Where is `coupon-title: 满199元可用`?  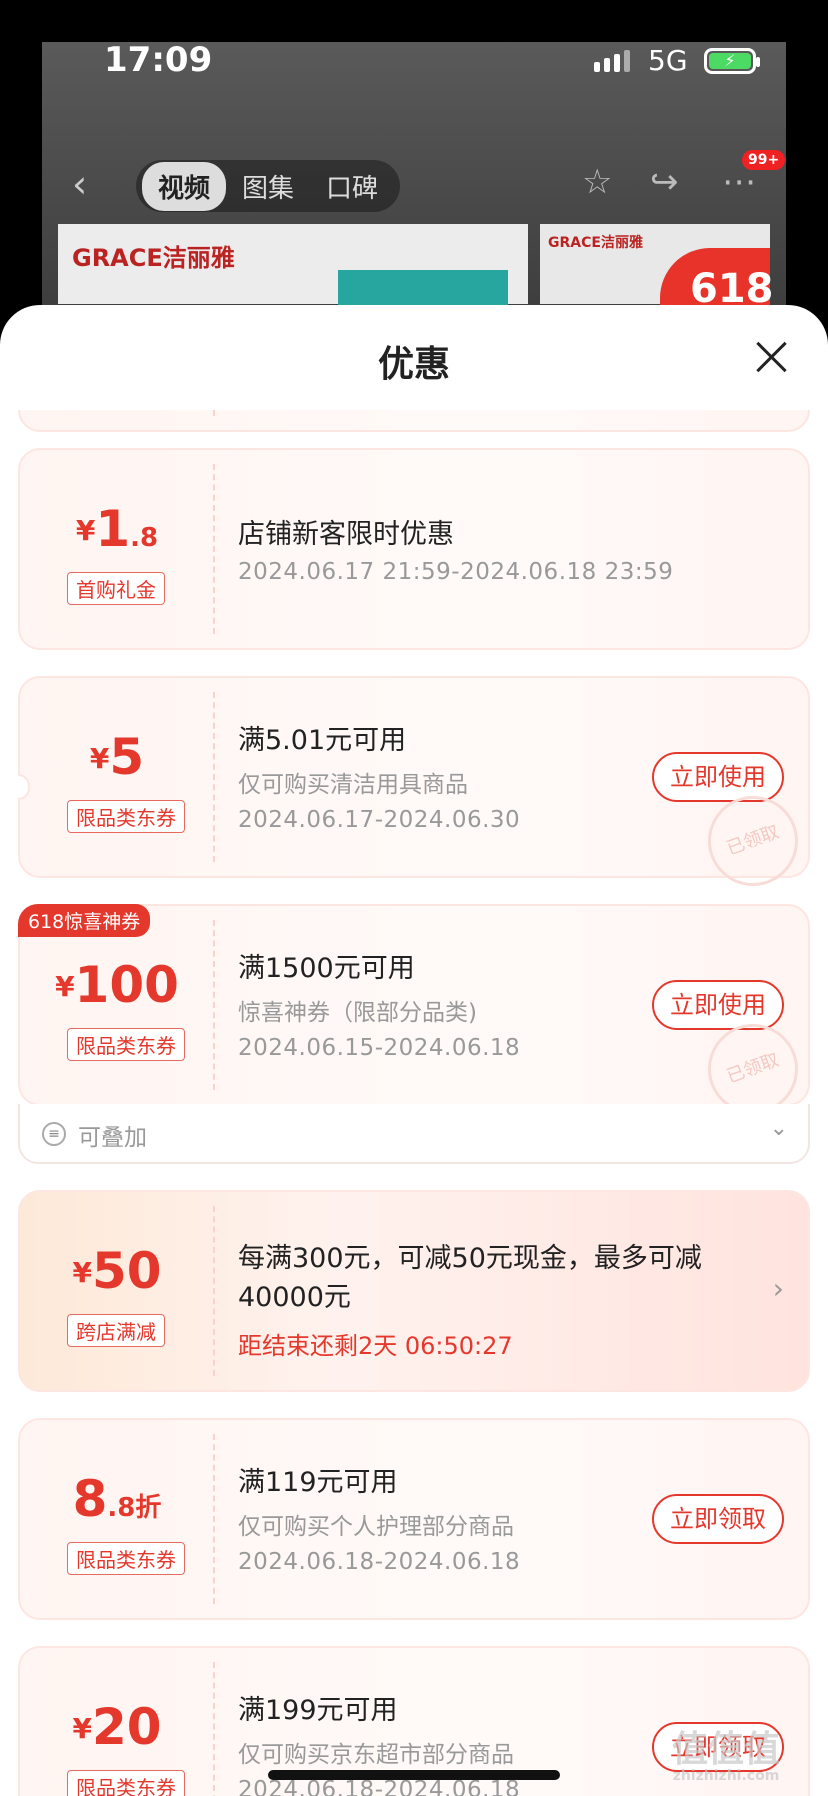
coupon-title: 满199元可用 is located at coordinates (318, 1710).